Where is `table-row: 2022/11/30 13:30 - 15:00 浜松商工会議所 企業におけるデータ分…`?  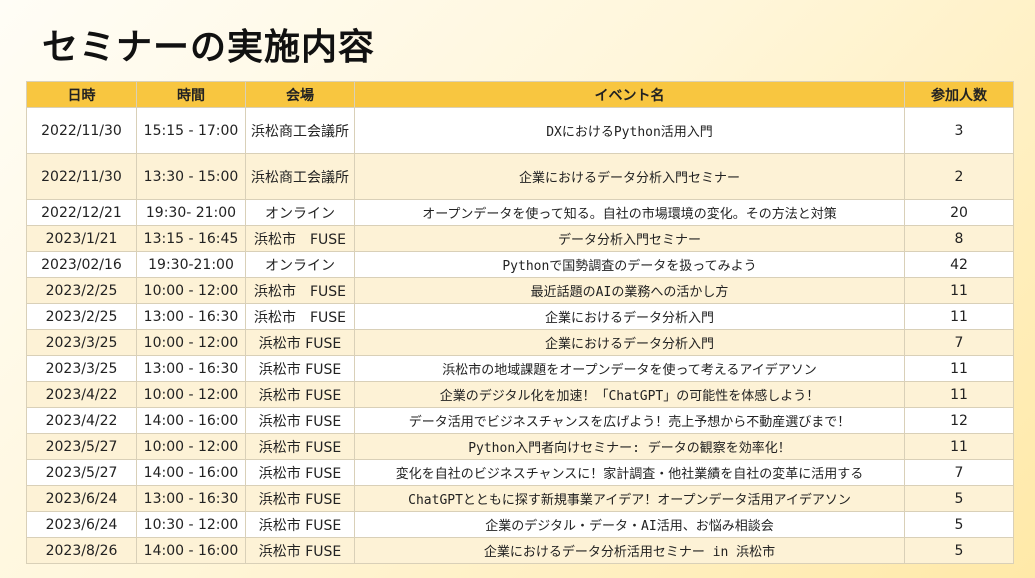
table-row: 2022/11/30 13:30 - 15:00 浜松商工会議所 企業におけるデータ分… is located at coordinates (520, 176).